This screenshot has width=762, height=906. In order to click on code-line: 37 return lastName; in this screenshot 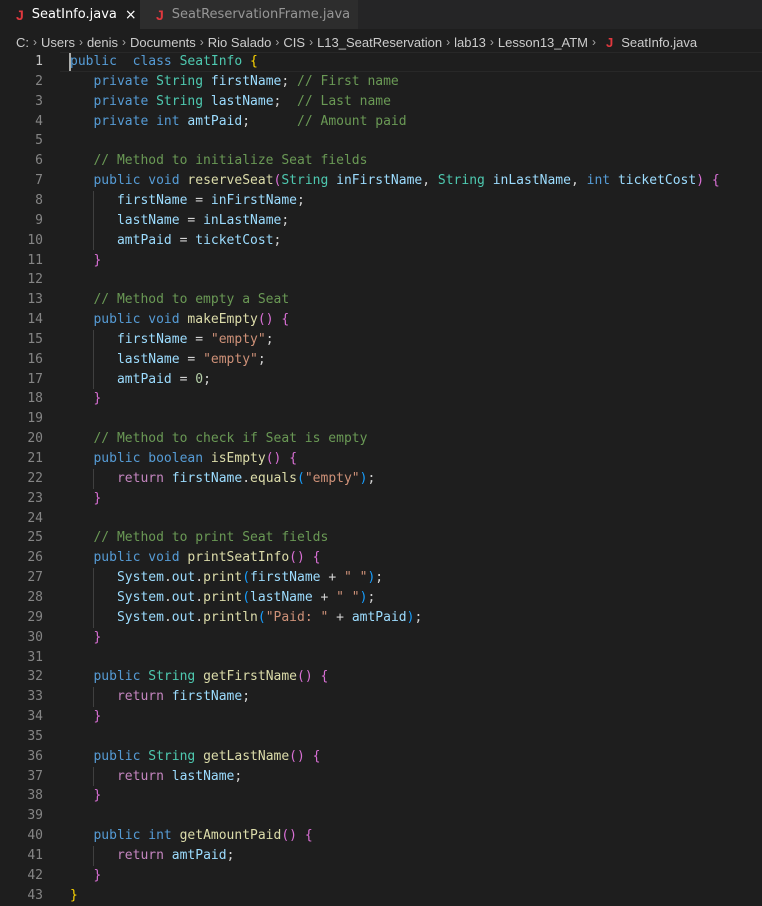, I will do `click(381, 777)`.